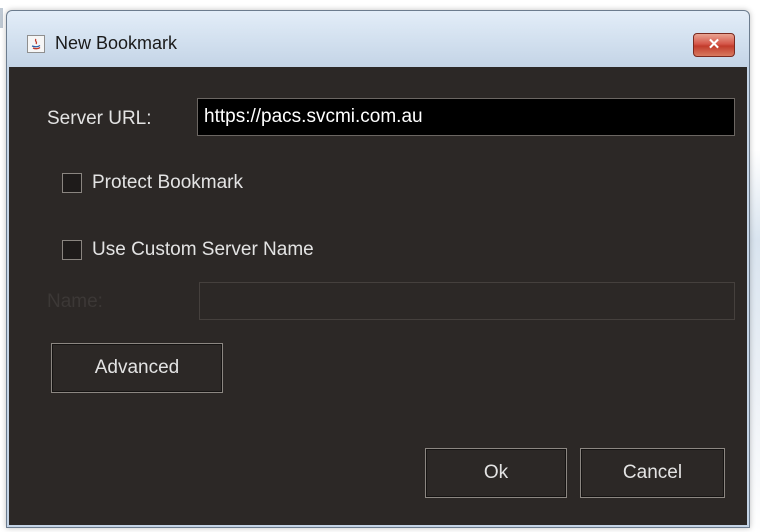 The height and width of the screenshot is (532, 760). I want to click on title-bar: New Bookmark ✕, so click(378, 39).